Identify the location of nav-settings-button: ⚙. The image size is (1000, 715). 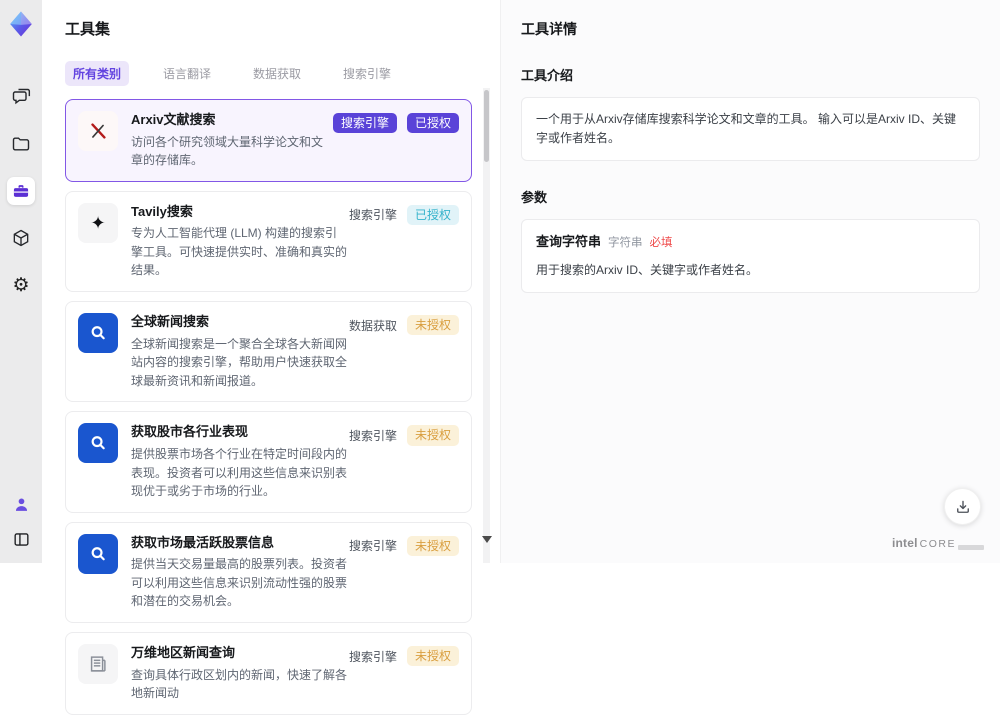
(21, 285).